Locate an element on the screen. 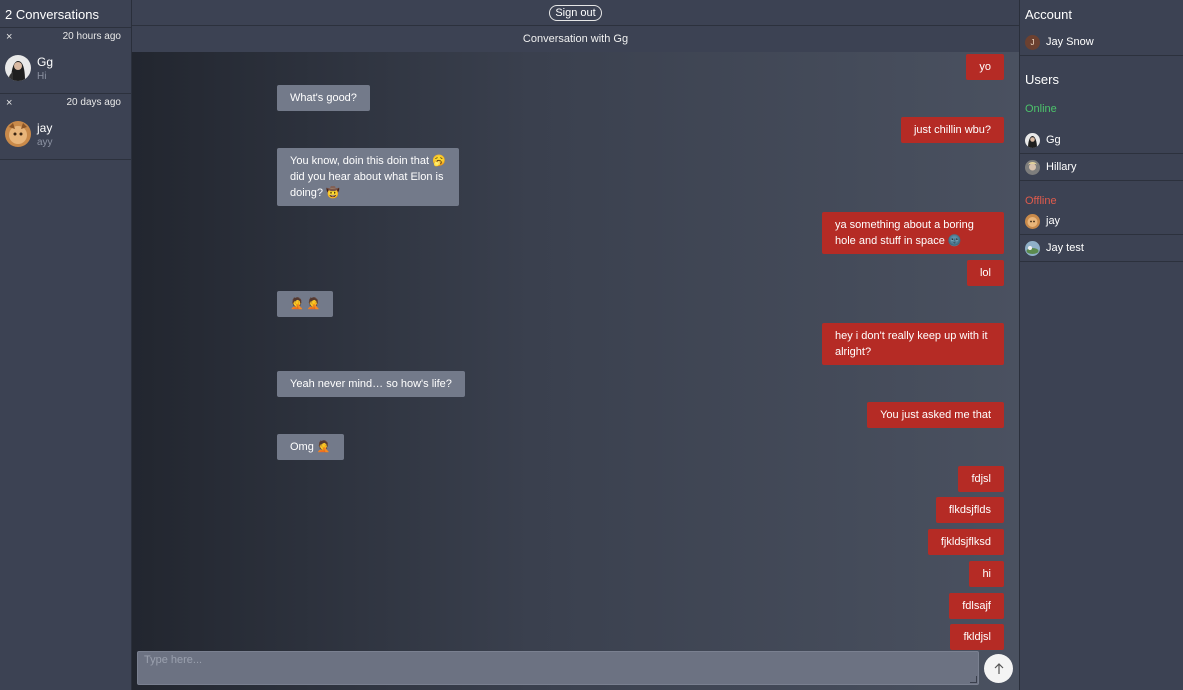 This screenshot has height=690, width=1183. message-bubble-mine: hi is located at coordinates (986, 574).